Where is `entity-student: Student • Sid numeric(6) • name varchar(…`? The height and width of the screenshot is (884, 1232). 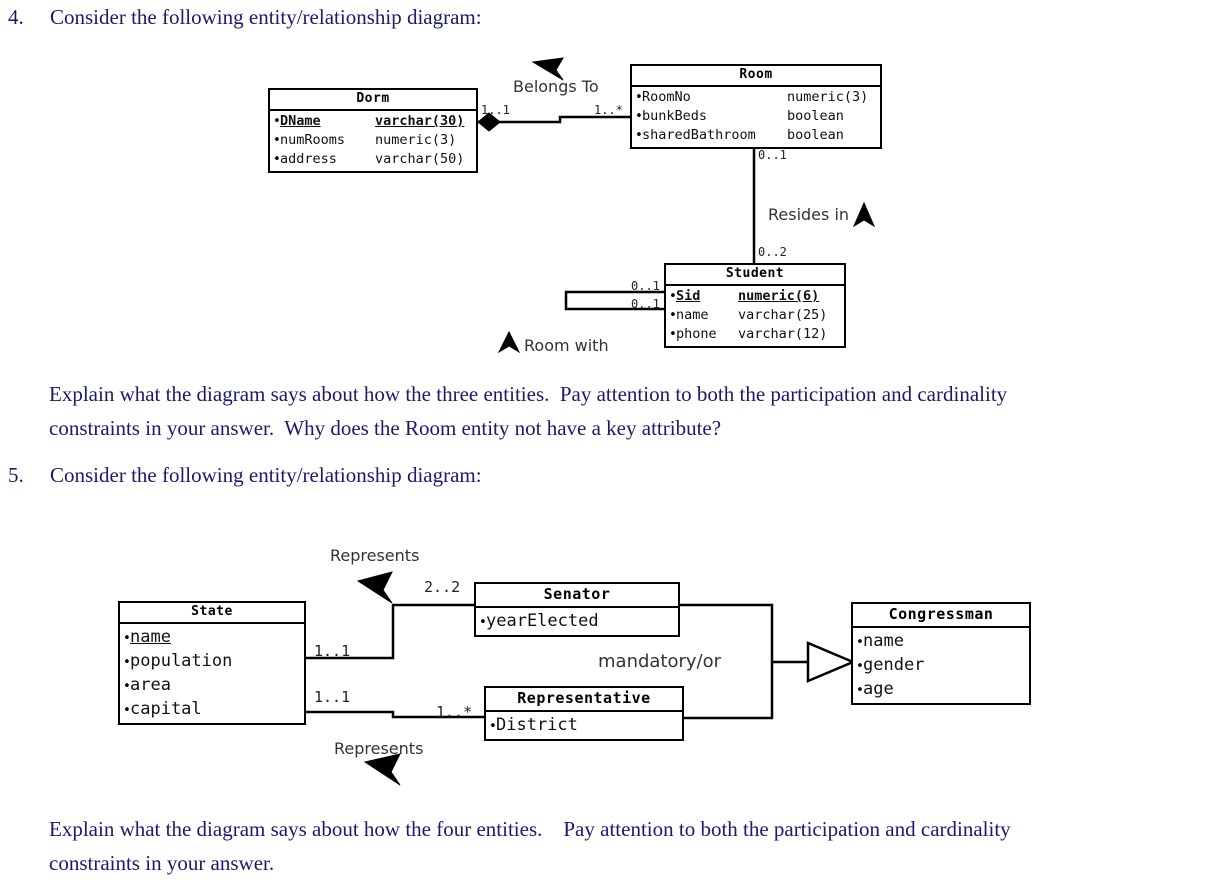 entity-student: Student • Sid numeric(6) • name varchar(… is located at coordinates (755, 305).